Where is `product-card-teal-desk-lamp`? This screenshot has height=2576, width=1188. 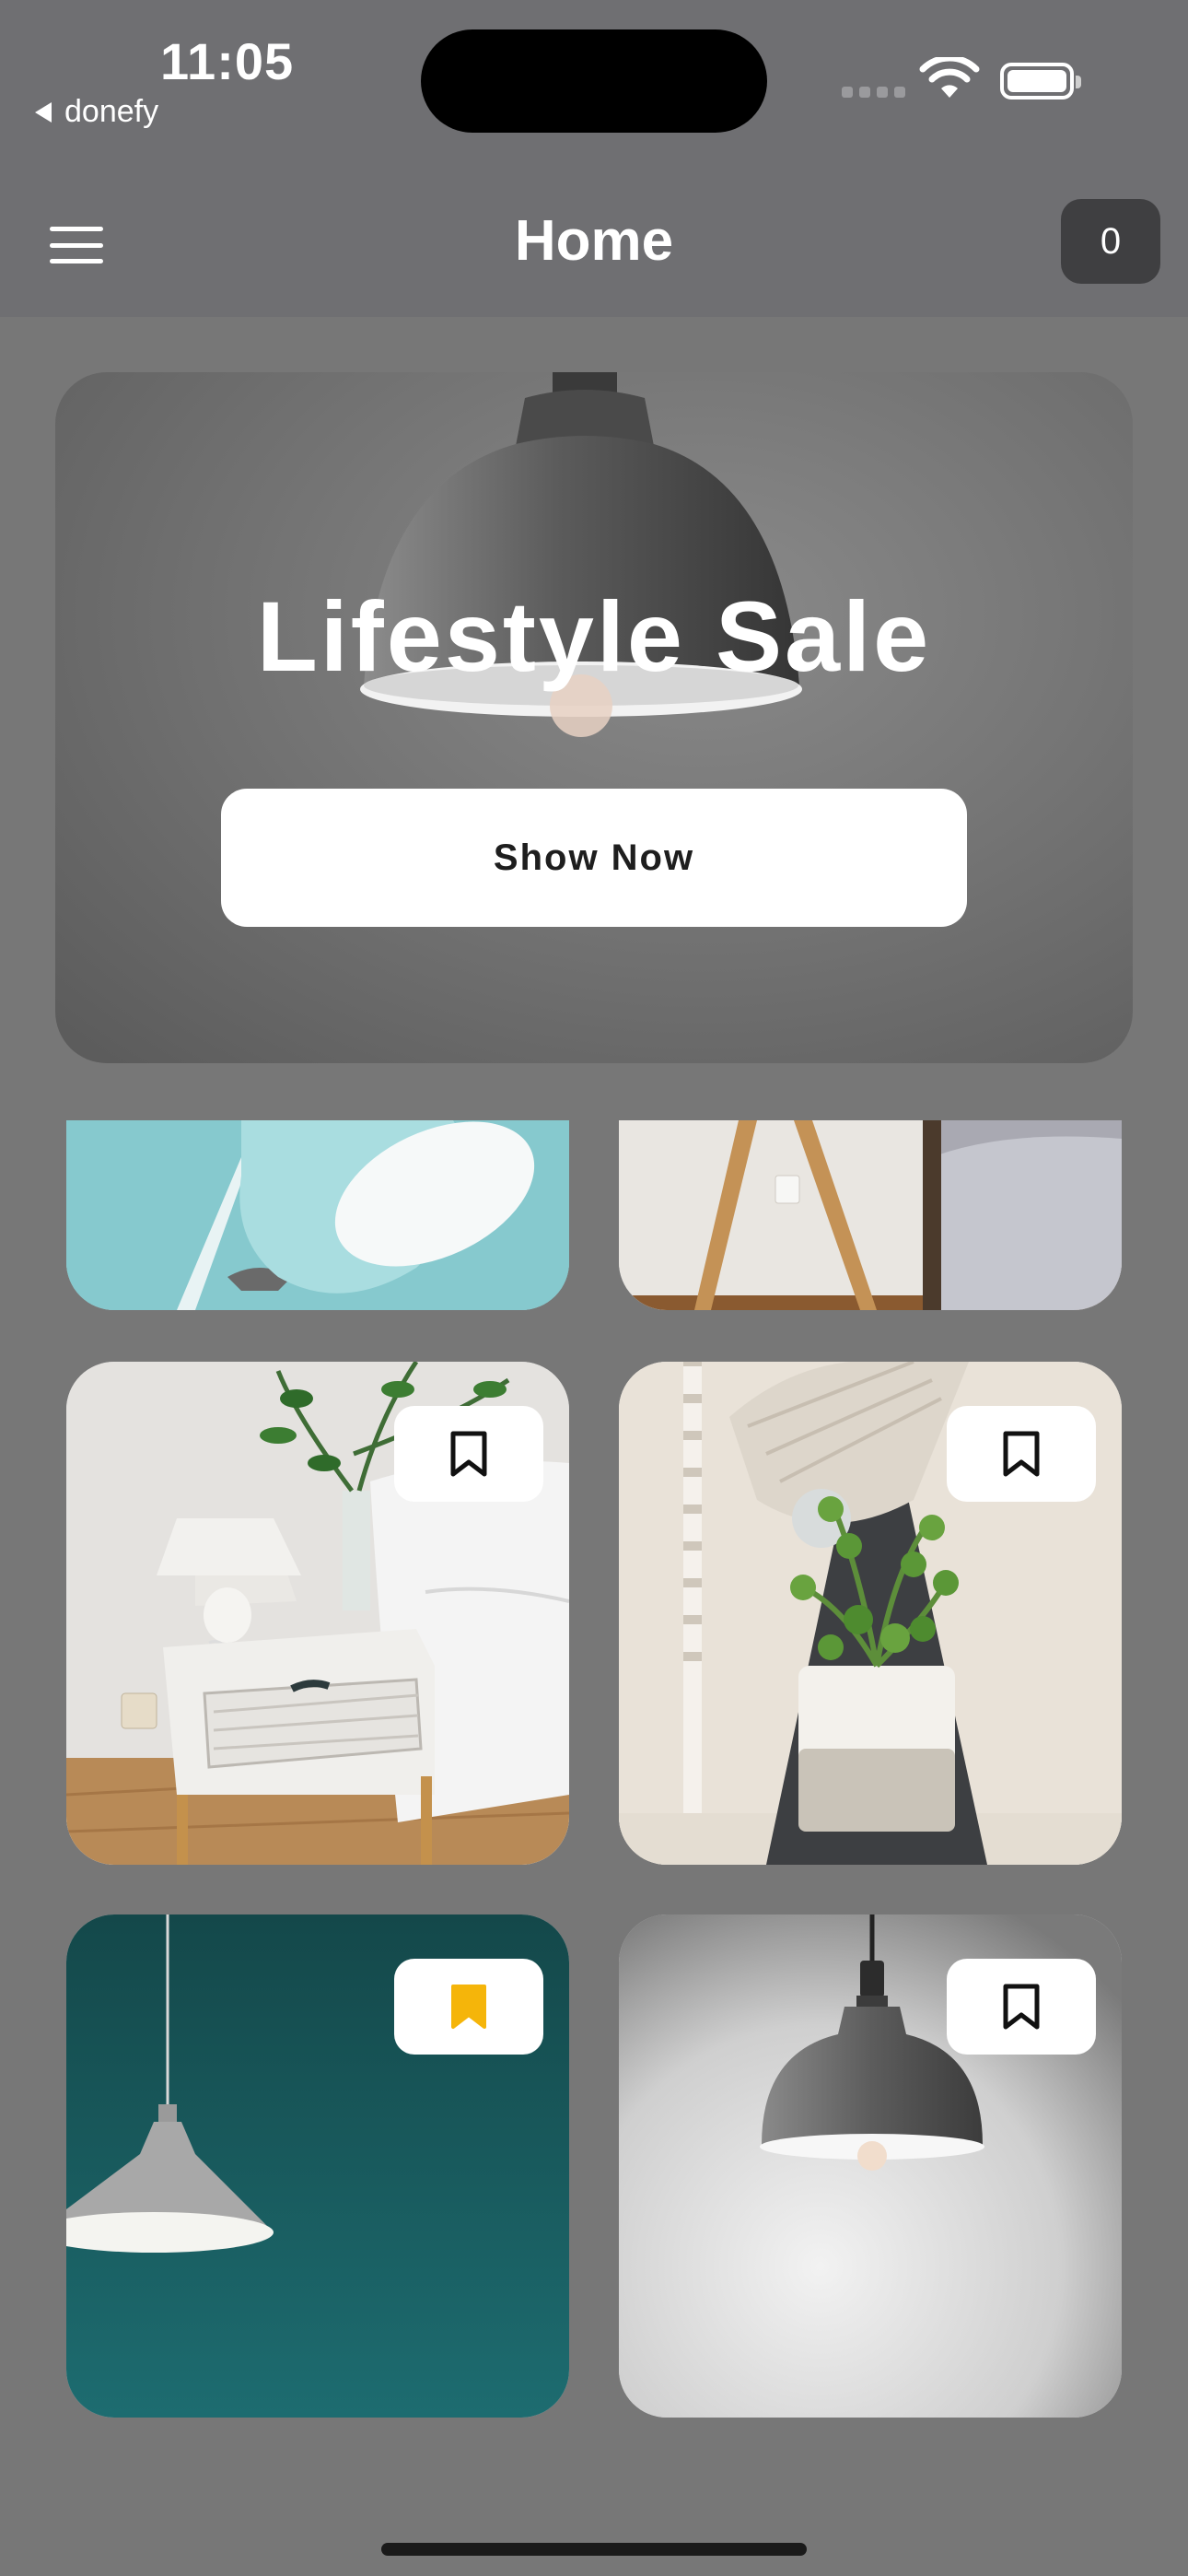
product-card-teal-desk-lamp is located at coordinates (317, 1215).